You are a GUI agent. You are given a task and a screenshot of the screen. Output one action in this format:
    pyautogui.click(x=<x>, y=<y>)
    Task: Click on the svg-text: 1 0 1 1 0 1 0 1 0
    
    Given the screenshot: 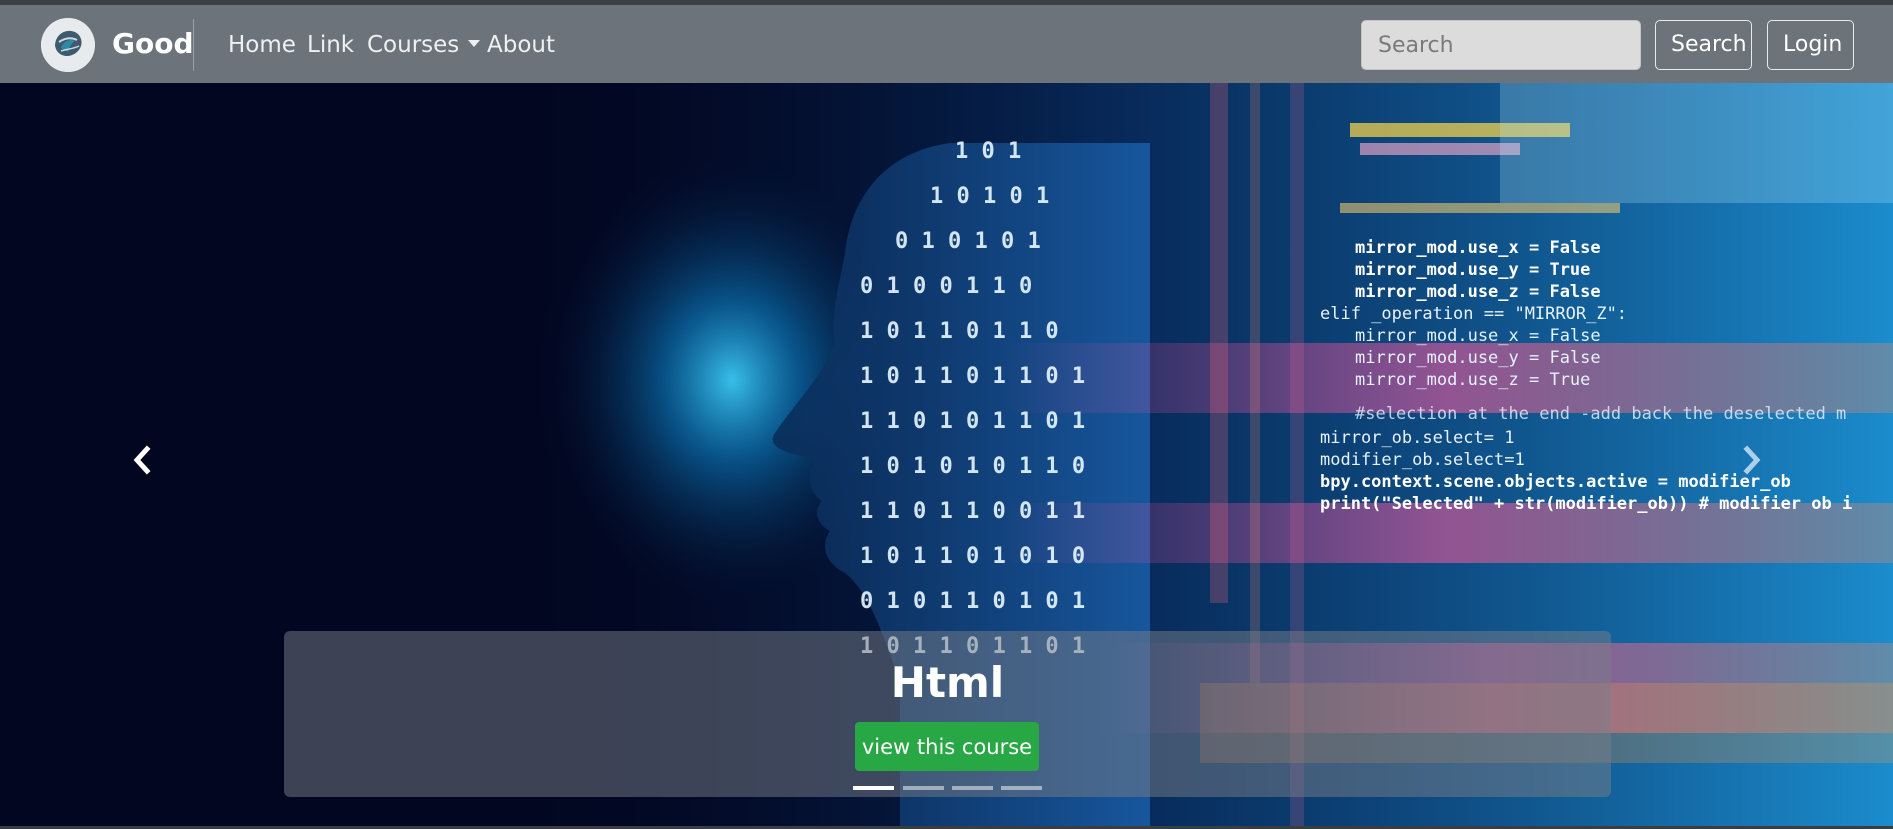 What is the action you would take?
    pyautogui.click(x=972, y=556)
    